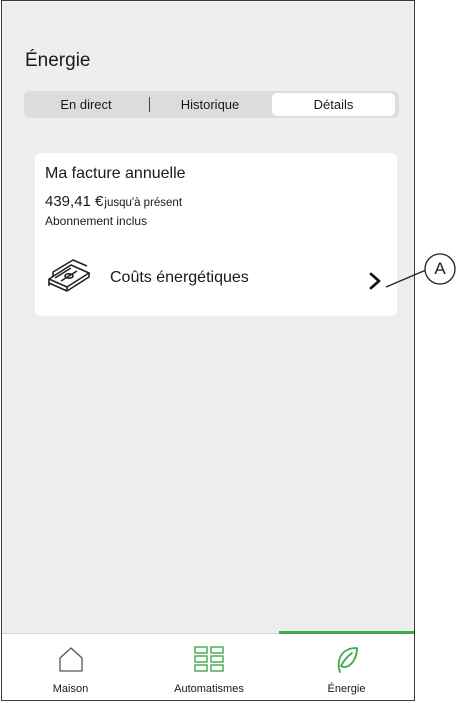 Image resolution: width=459 pixels, height=703 pixels. I want to click on bill-amount: 439,41 €, so click(74, 201).